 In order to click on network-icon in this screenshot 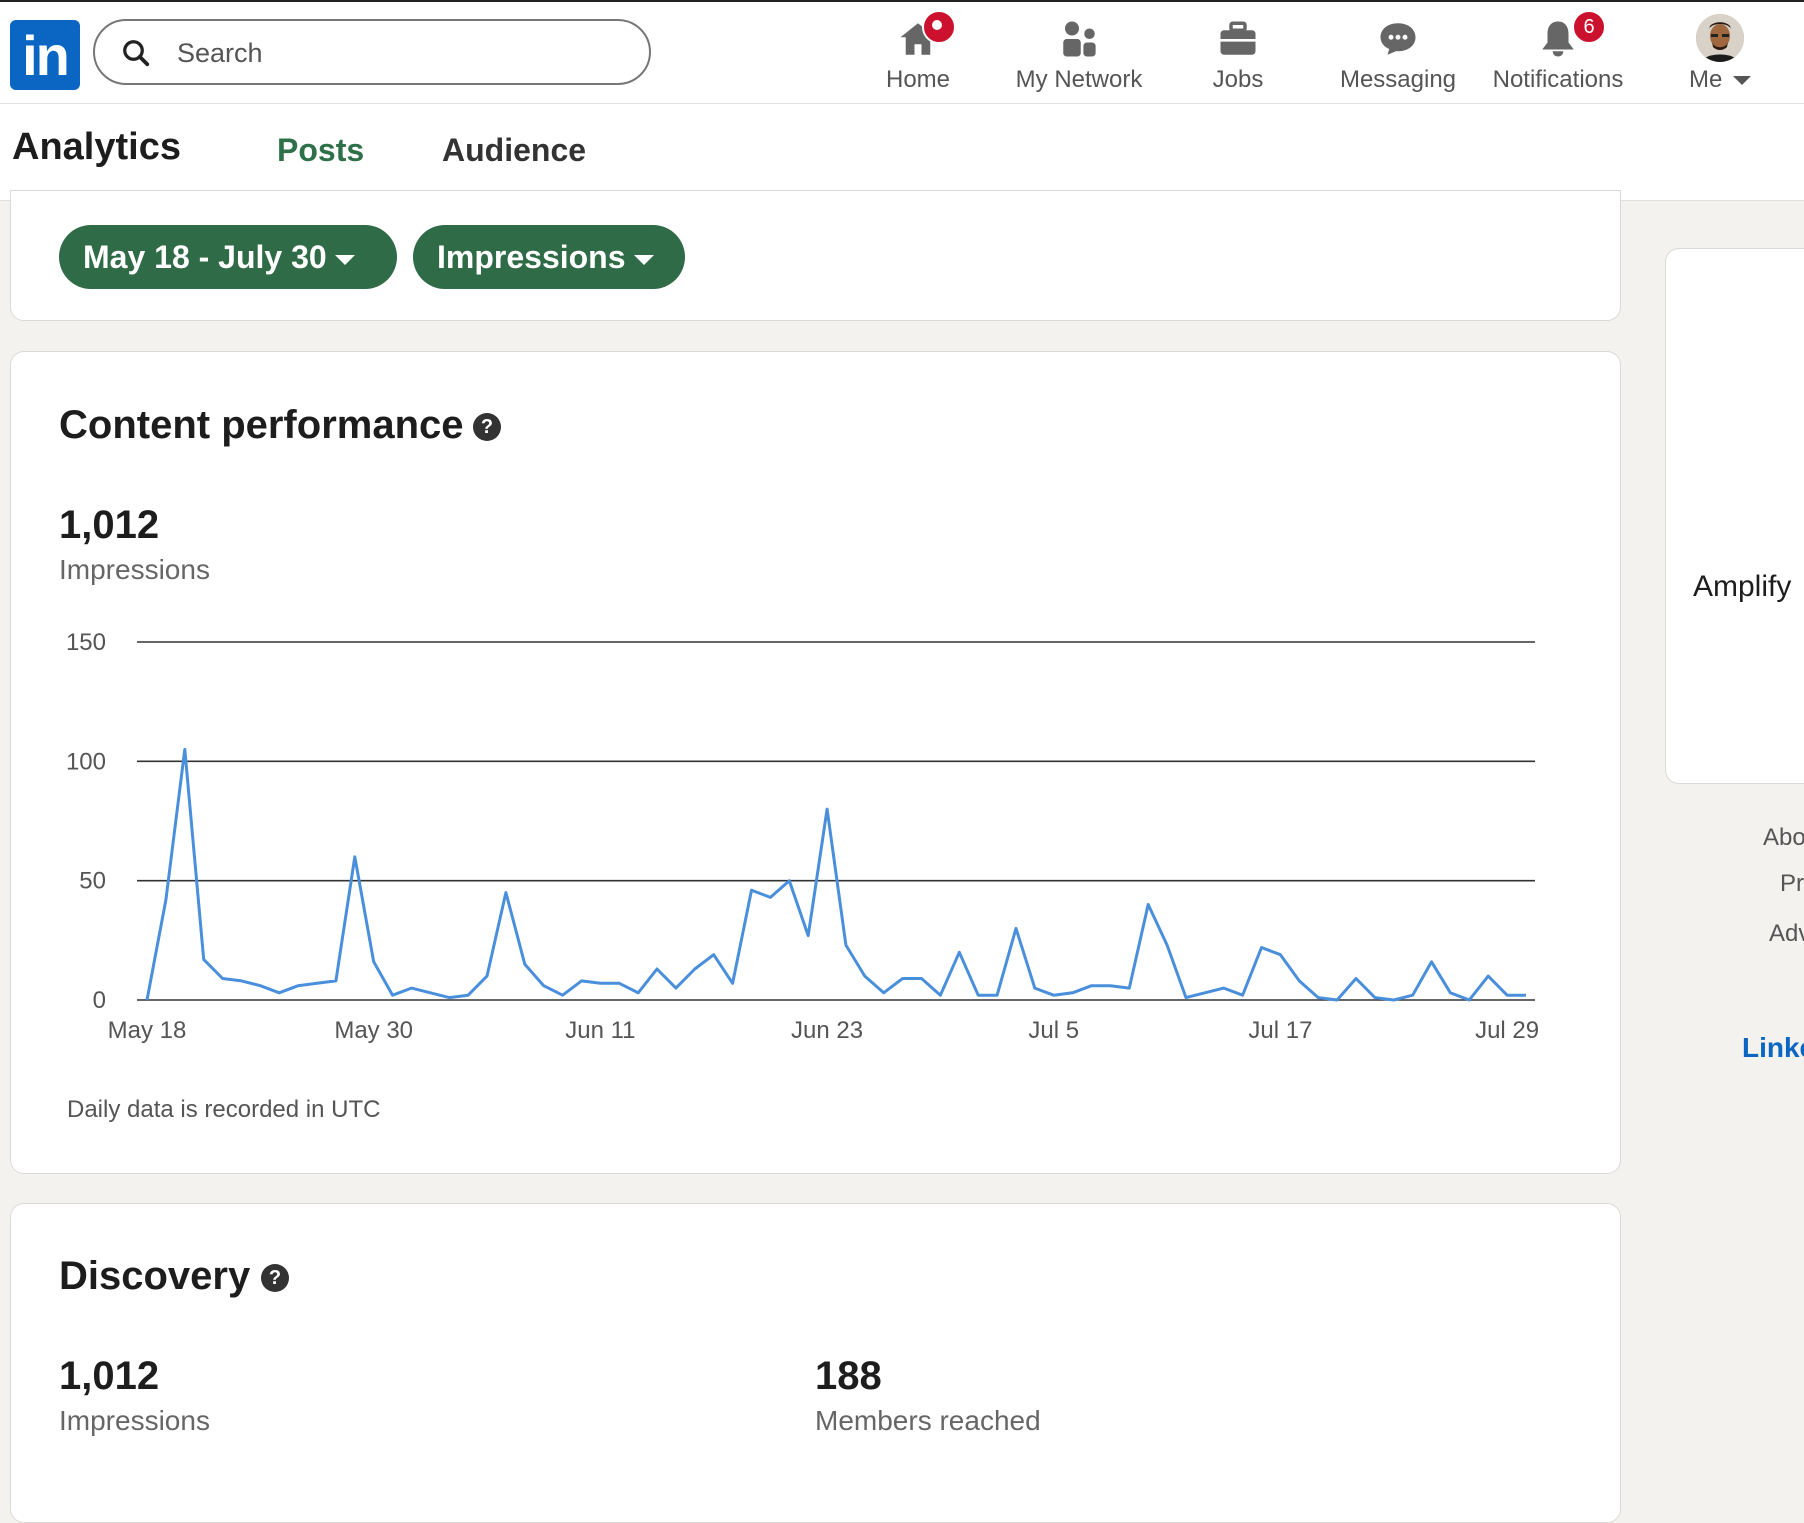, I will do `click(1079, 42)`.